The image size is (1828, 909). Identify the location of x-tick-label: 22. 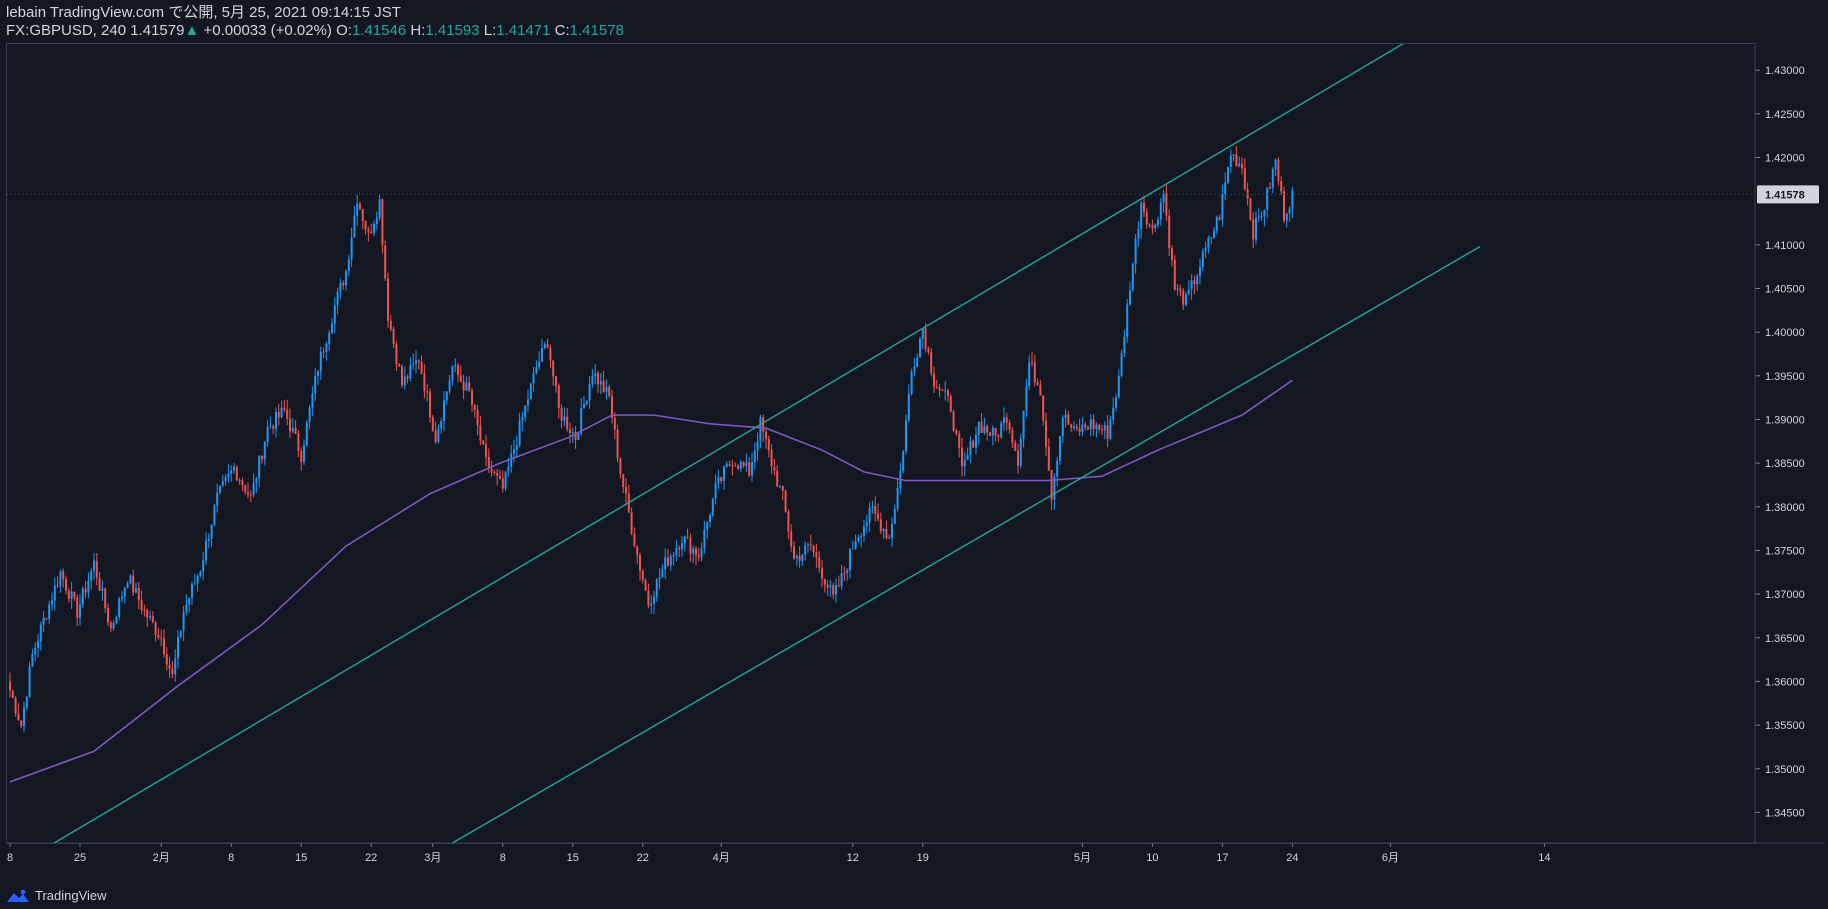
(371, 858).